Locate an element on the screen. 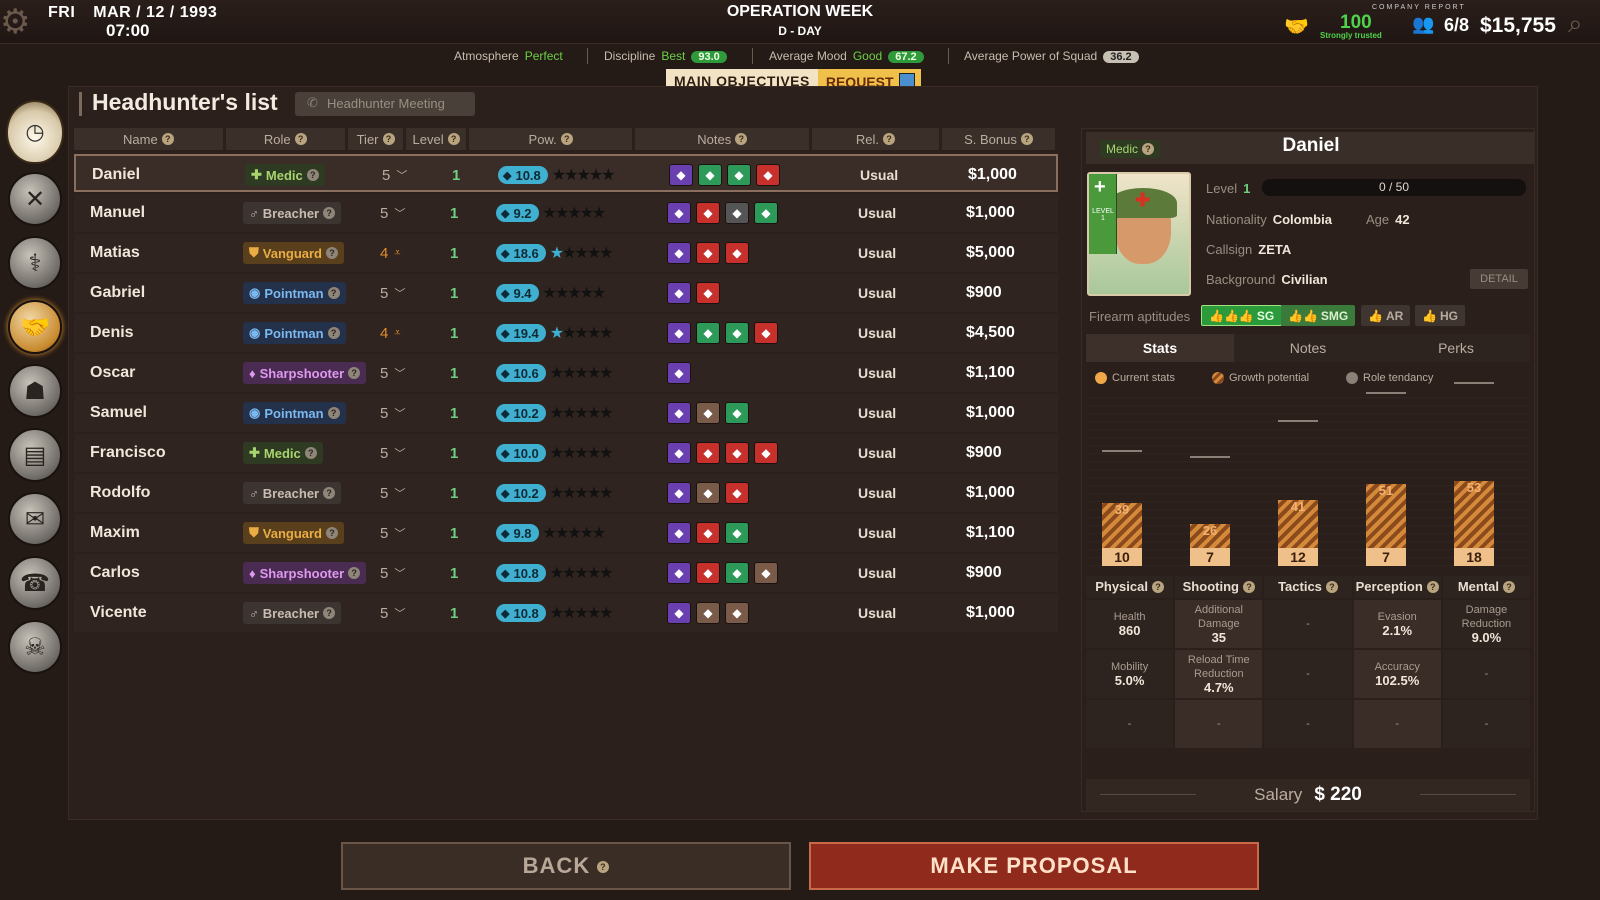 The image size is (1600, 900). stat-header: Shooting? is located at coordinates (1219, 587).